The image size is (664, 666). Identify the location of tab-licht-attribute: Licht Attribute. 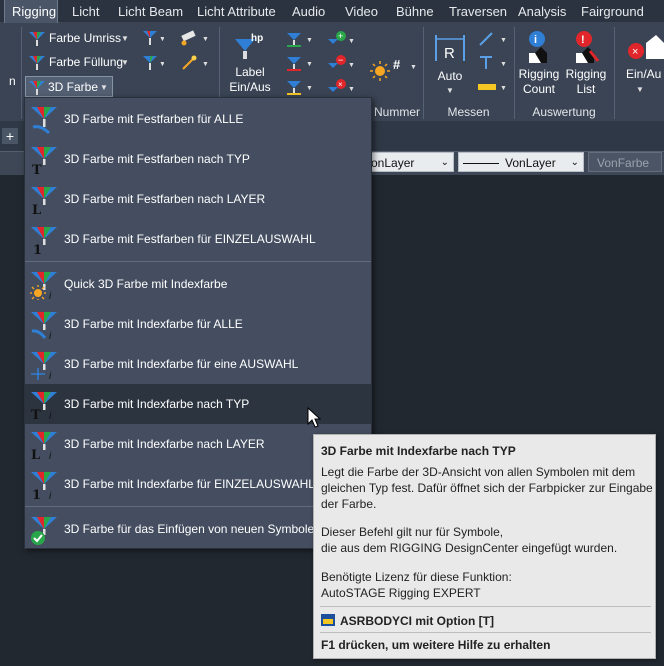
(236, 11).